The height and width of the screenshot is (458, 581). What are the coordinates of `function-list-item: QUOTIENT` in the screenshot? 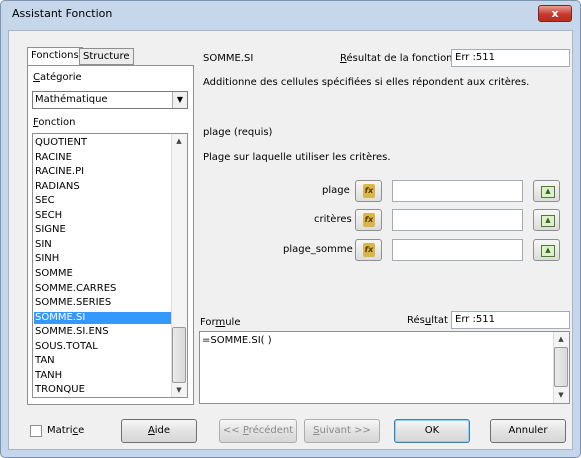 It's located at (103, 143).